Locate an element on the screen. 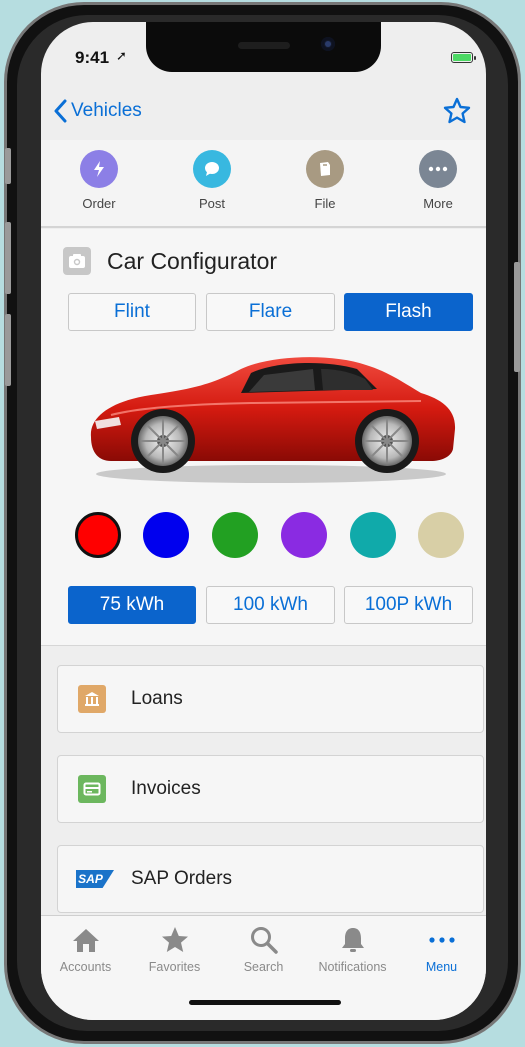 The height and width of the screenshot is (1047, 525). back-label: Vehicles is located at coordinates (106, 110).